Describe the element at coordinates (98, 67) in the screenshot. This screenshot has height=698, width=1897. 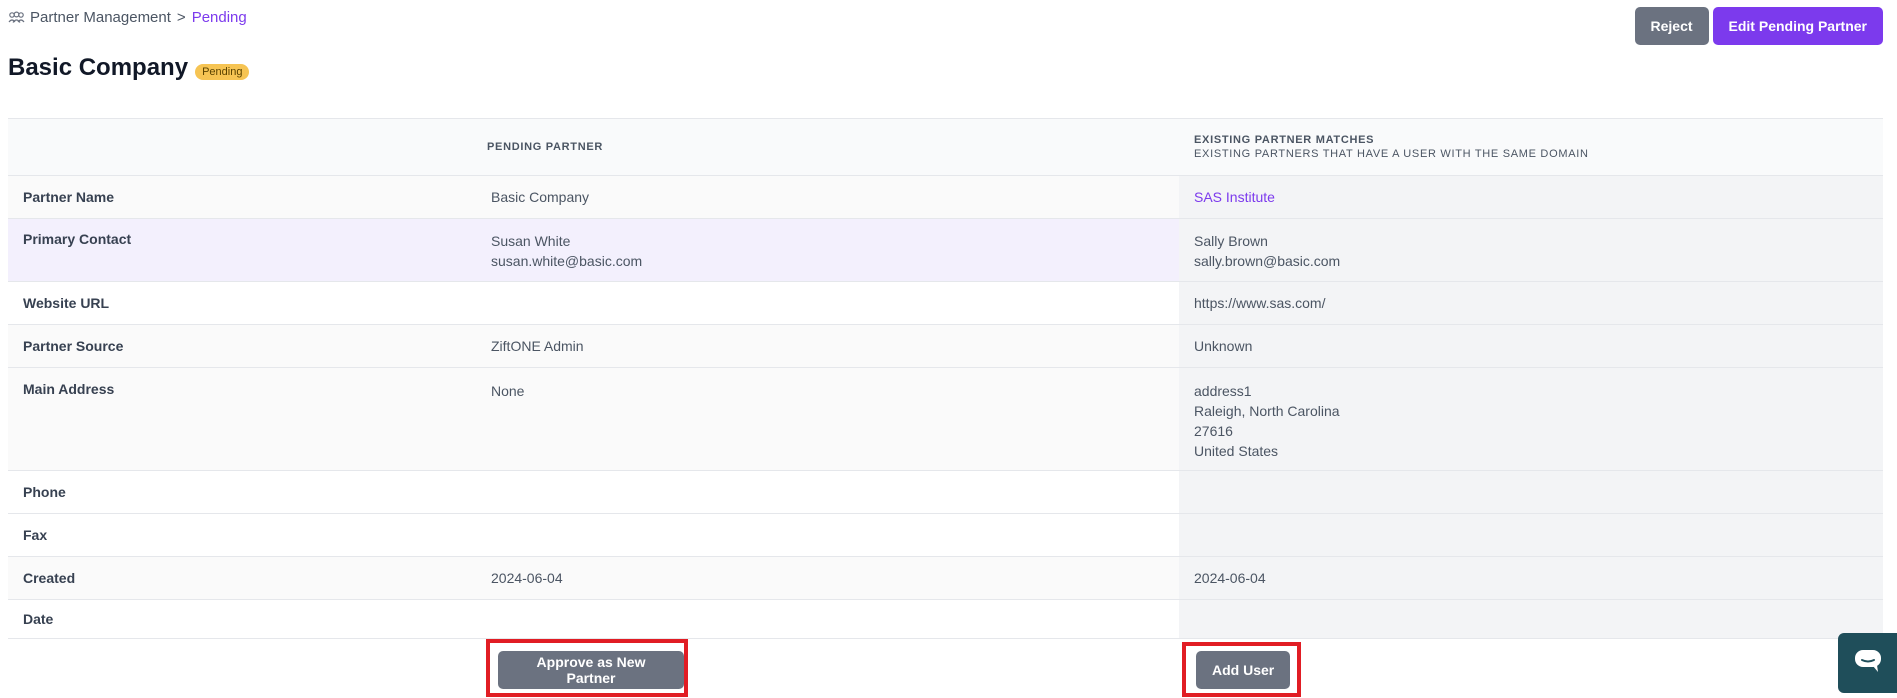
I see `page-title: Basic Company` at that location.